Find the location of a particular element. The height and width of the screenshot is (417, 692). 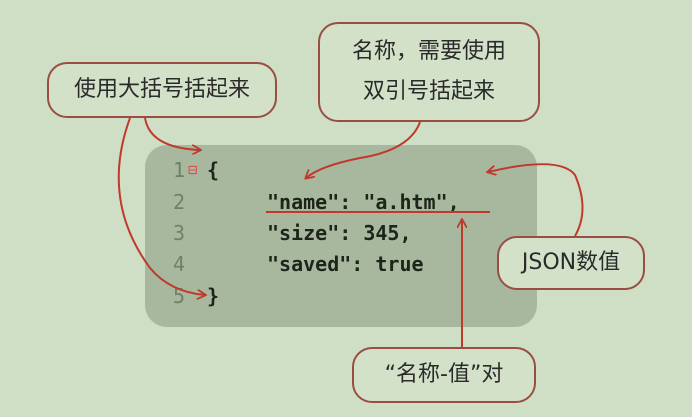

arrow-to-close-brace is located at coordinates (161, 206).